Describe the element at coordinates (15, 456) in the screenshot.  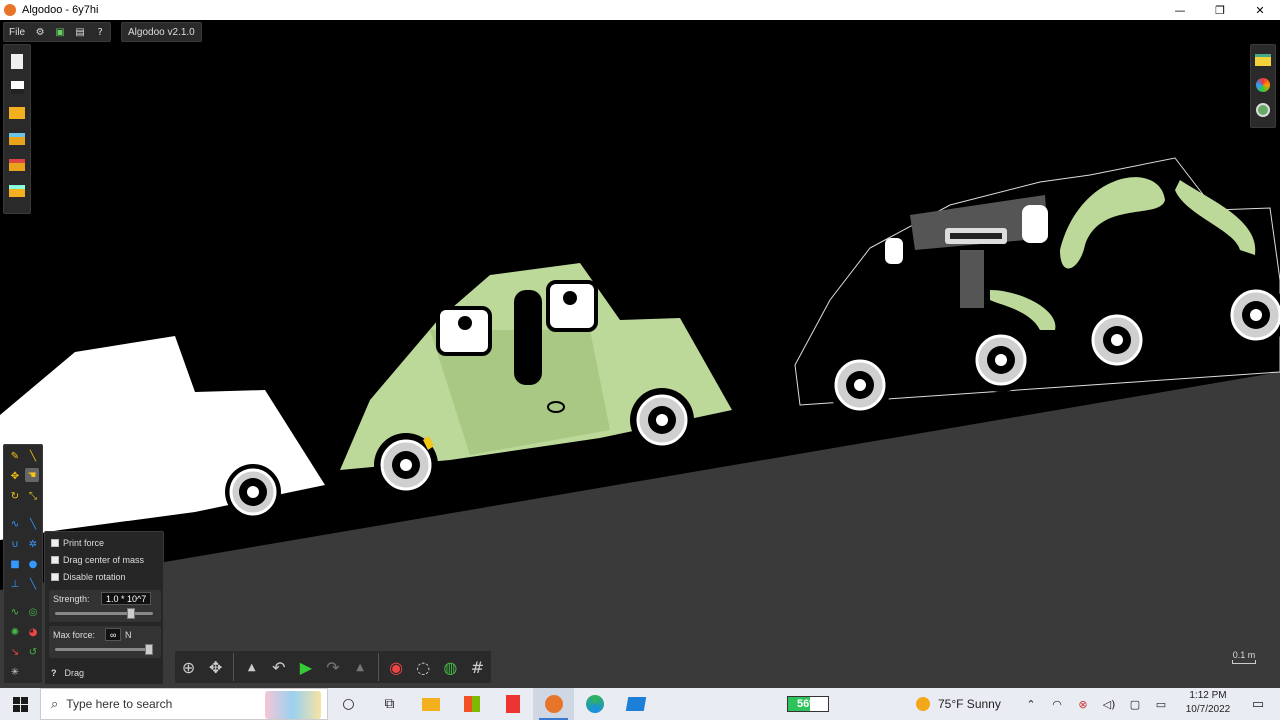
I see `sketch-tool-icon: ✎` at that location.